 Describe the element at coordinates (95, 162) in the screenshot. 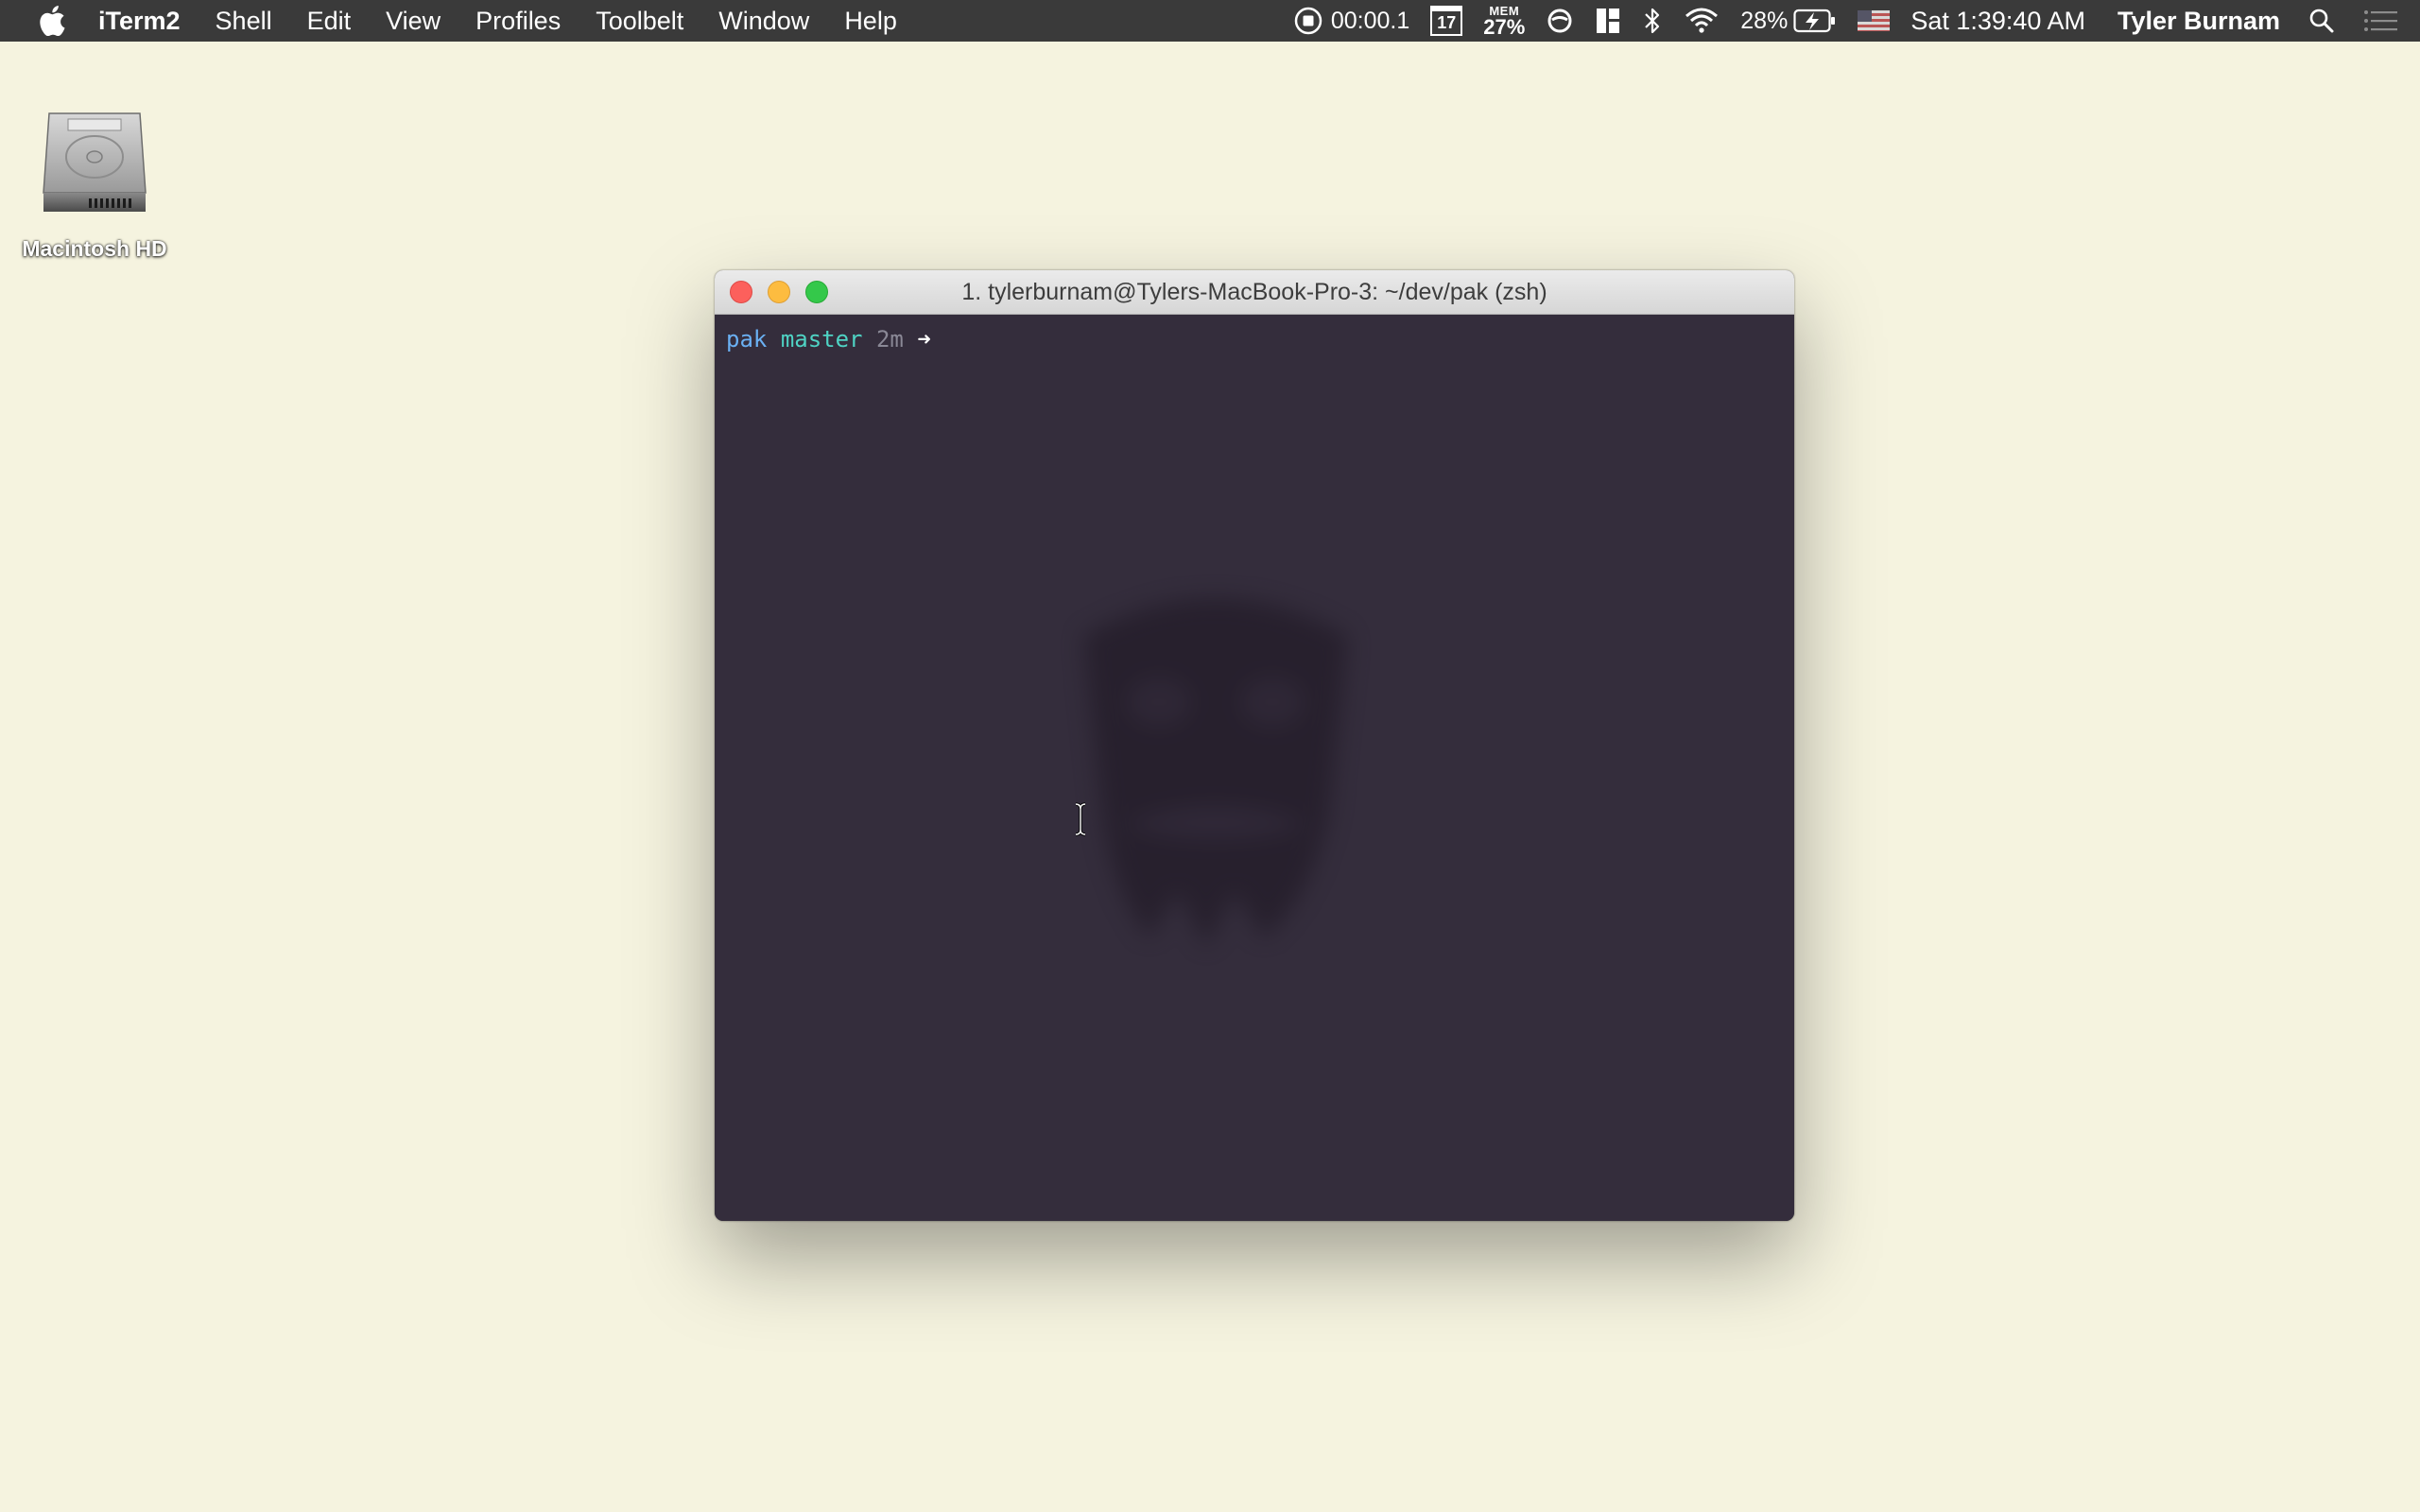

I see `hard-drive-icon` at that location.